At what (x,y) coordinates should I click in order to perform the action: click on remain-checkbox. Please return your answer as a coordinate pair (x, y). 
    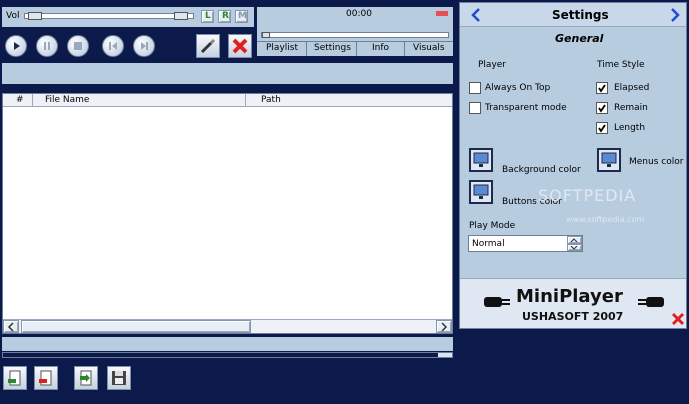
    Looking at the image, I should click on (602, 108).